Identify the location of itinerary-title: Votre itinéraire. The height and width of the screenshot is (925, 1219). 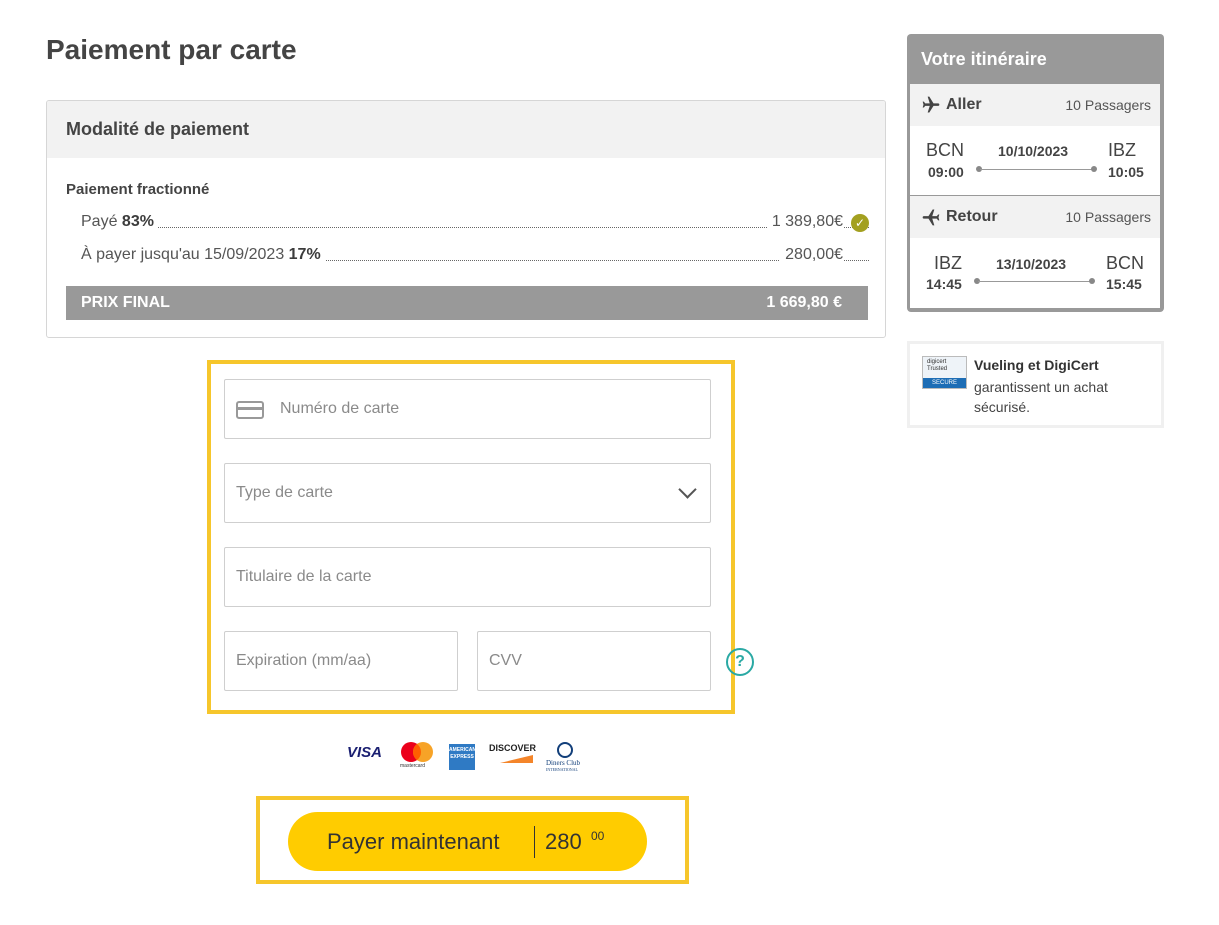
(984, 59).